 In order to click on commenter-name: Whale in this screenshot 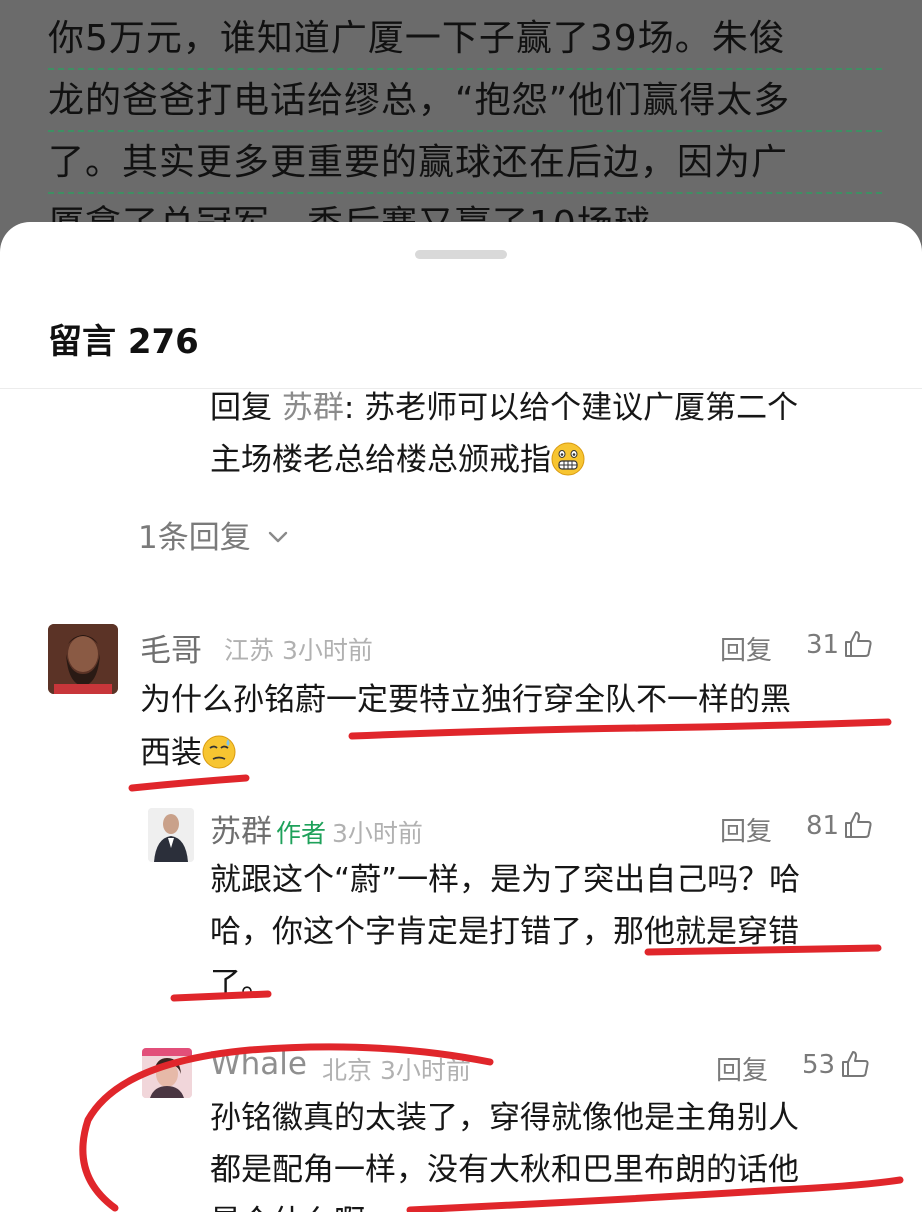, I will do `click(258, 1064)`.